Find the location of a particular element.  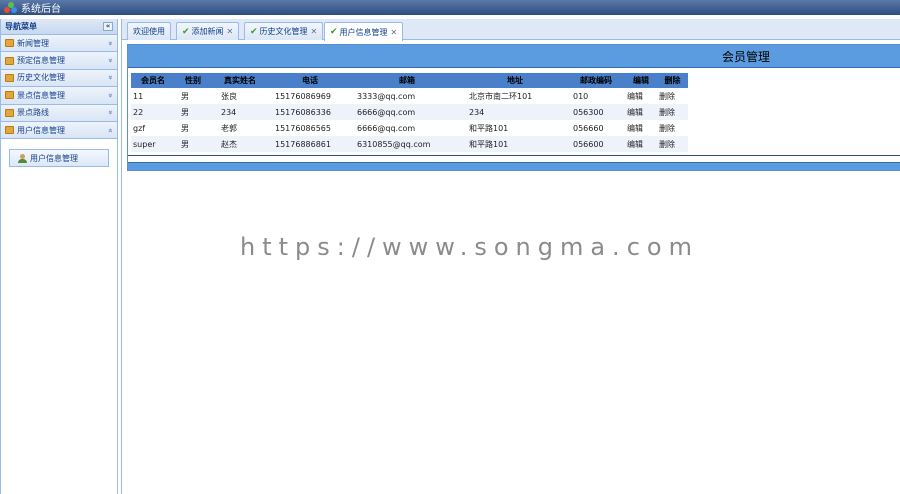

sidebar-submenu: 用户信息管理 is located at coordinates (59, 158).